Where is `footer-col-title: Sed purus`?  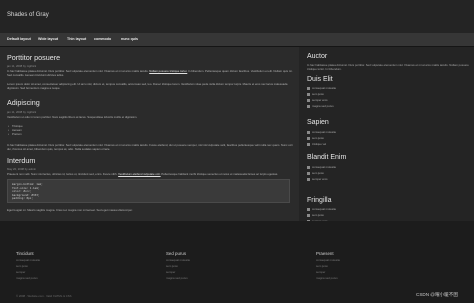 footer-col-title: Sed purus is located at coordinates (176, 253).